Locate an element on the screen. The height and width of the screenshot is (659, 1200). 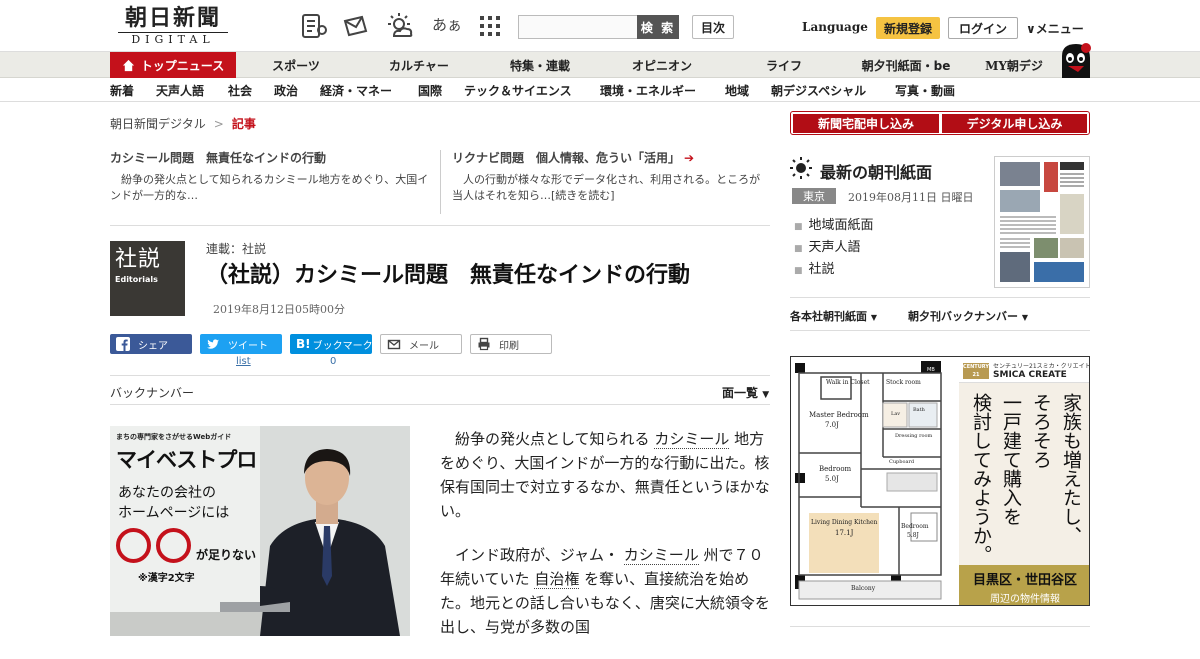
language-link: Language is located at coordinates (835, 27).